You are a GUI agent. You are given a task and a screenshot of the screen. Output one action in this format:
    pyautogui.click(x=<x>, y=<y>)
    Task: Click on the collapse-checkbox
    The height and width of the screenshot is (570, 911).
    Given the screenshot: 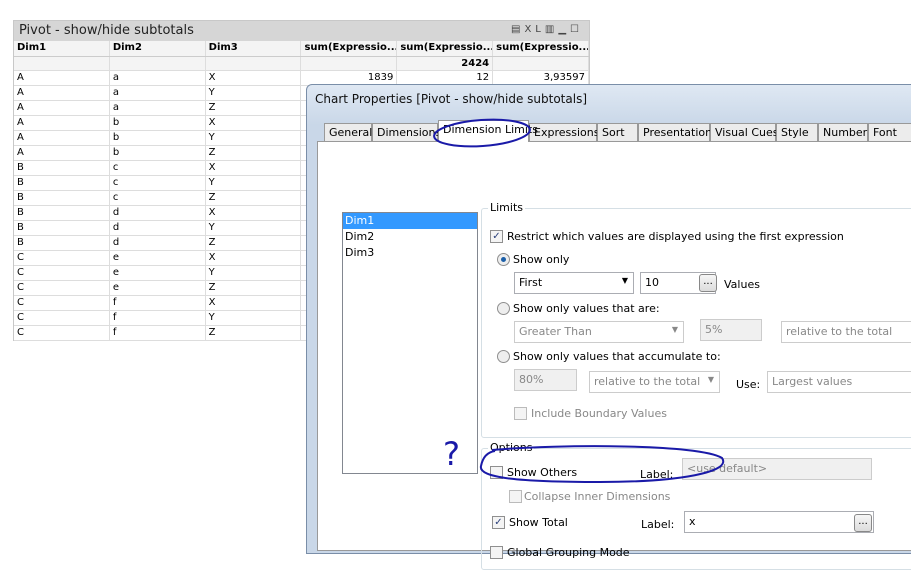 What is the action you would take?
    pyautogui.click(x=515, y=496)
    